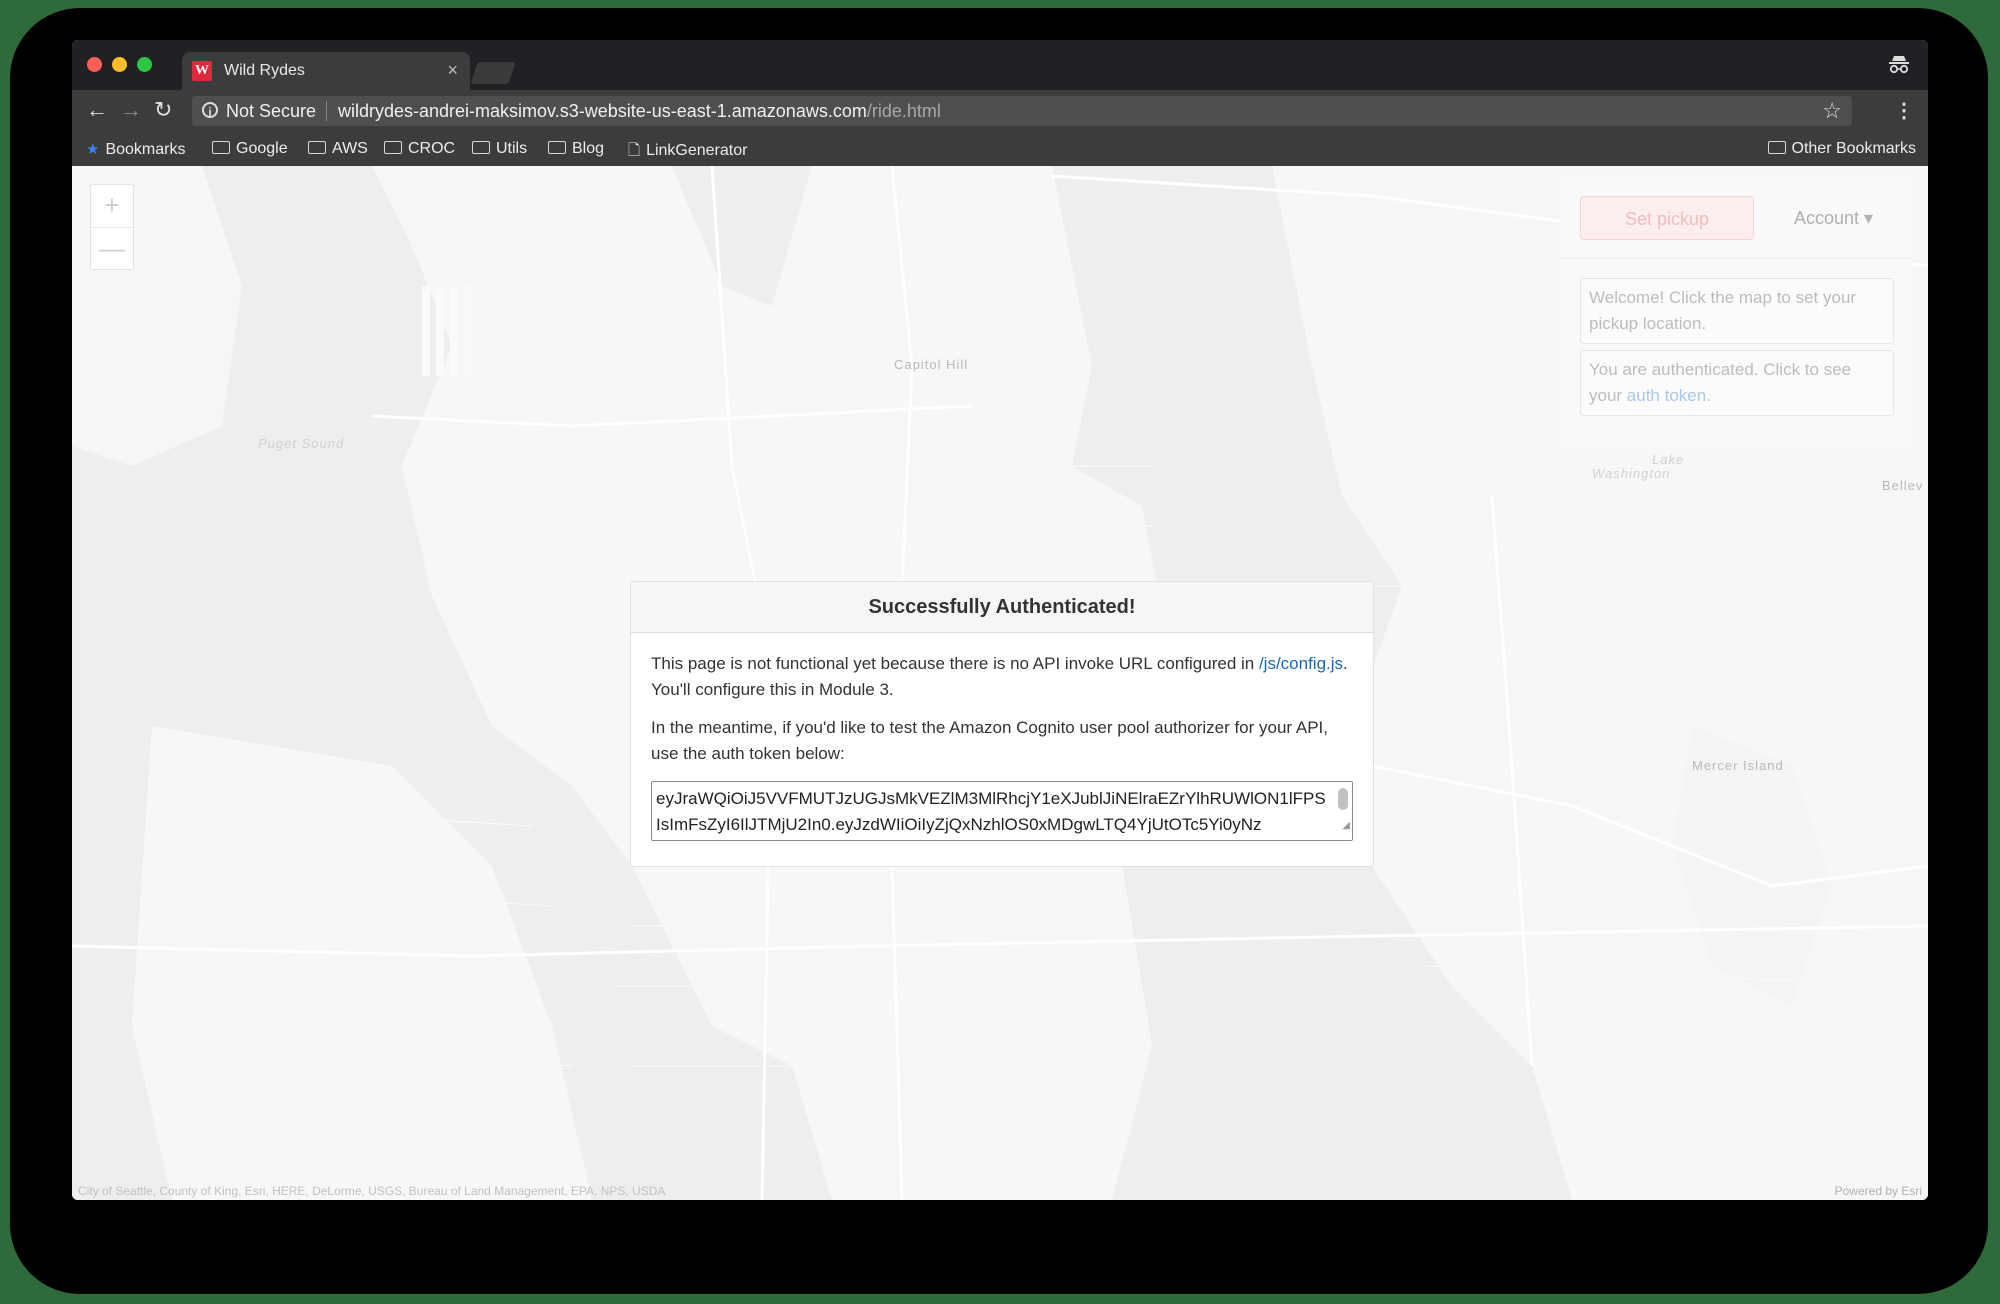 This screenshot has width=2000, height=1304. Describe the element at coordinates (1899, 66) in the screenshot. I see `incognito-icon` at that location.